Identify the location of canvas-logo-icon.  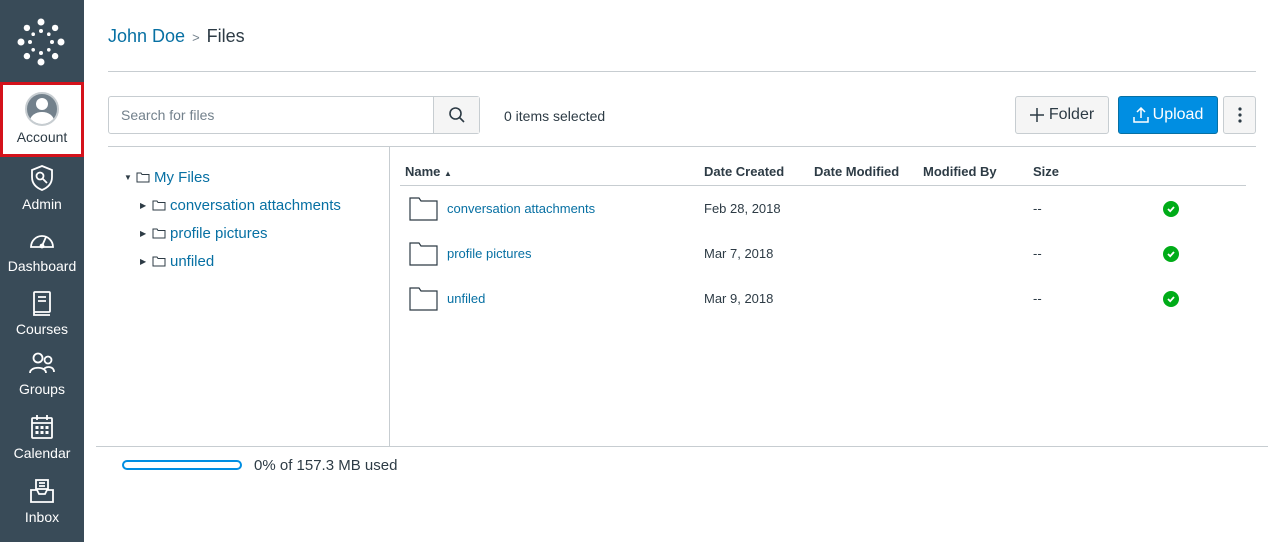
(41, 42).